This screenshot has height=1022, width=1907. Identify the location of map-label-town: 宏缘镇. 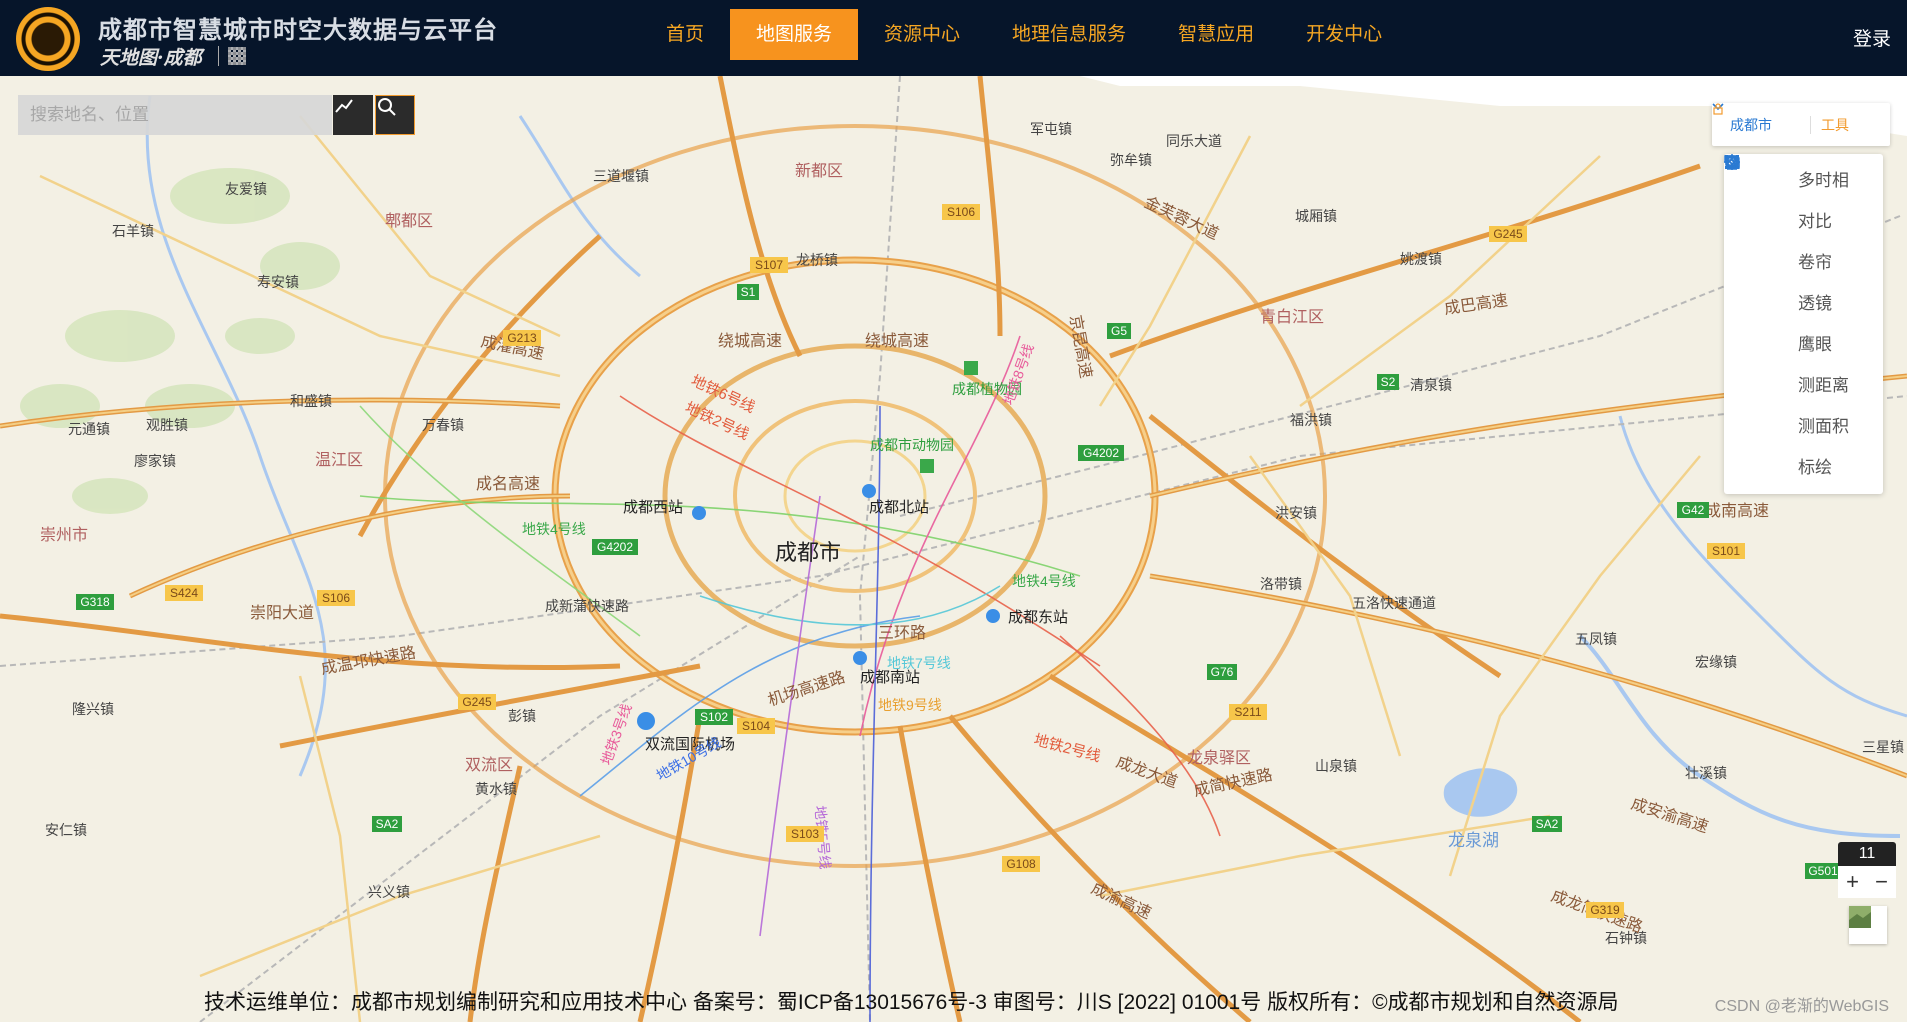
(1716, 662).